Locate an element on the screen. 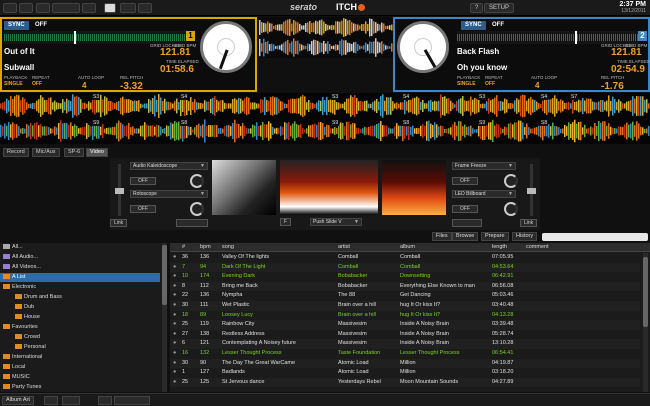  tab-video: Video is located at coordinates (97, 152).